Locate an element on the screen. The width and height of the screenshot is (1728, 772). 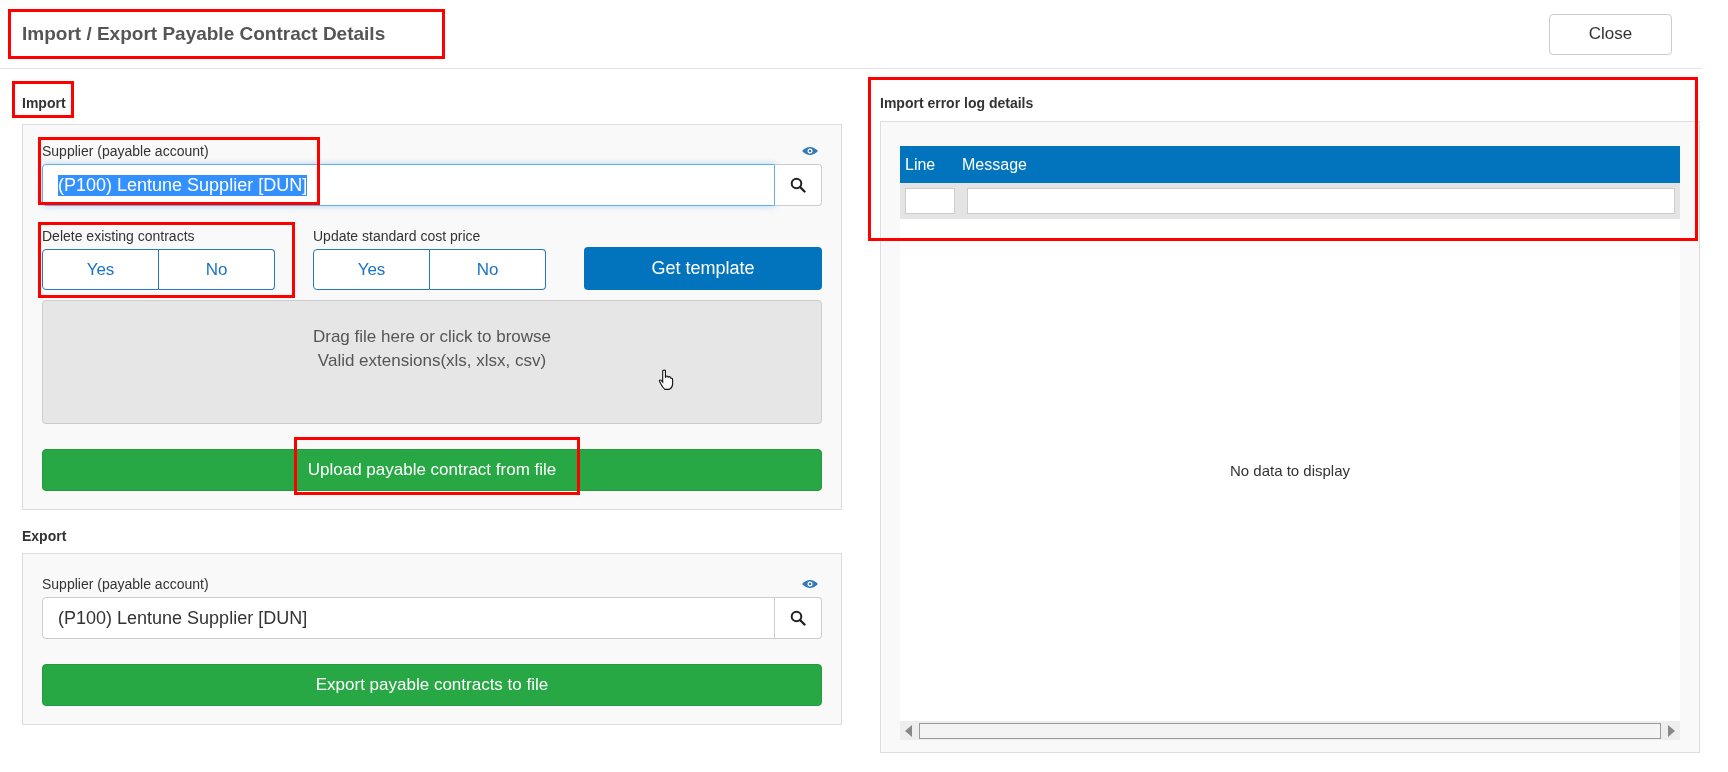
scroll-left-icon is located at coordinates (909, 730).